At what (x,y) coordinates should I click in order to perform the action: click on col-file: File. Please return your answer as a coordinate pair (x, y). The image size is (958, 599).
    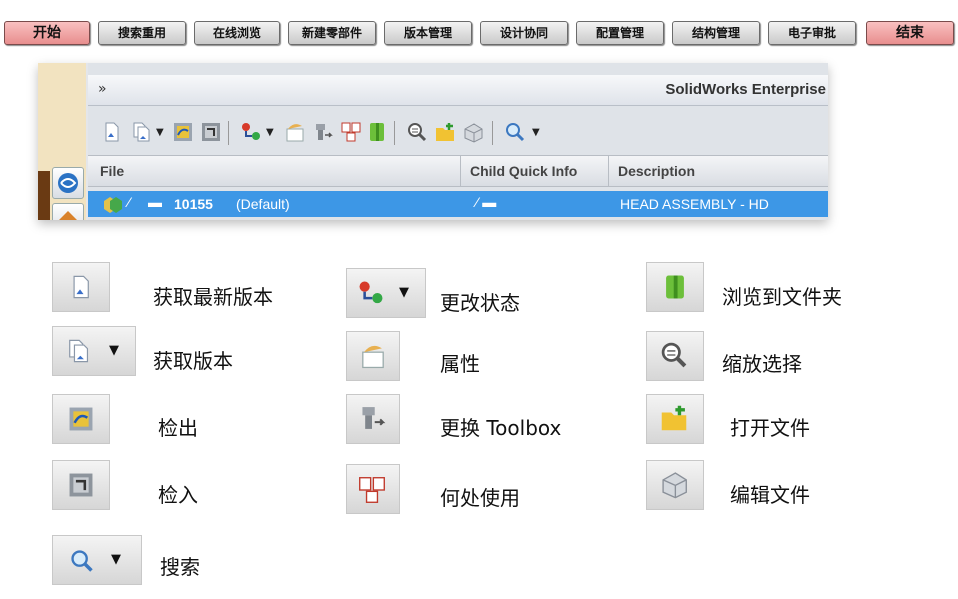
    Looking at the image, I should click on (112, 171).